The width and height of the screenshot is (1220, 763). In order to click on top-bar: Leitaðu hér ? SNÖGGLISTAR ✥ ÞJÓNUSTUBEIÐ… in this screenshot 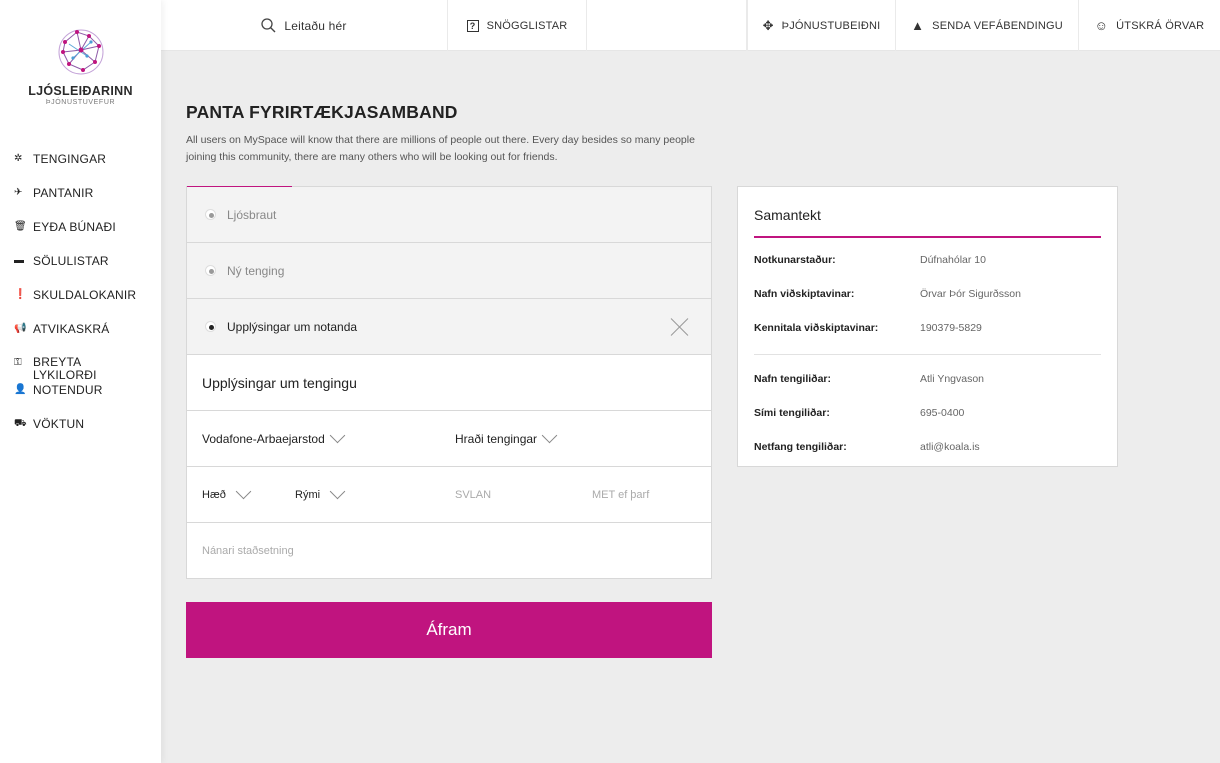, I will do `click(690, 25)`.